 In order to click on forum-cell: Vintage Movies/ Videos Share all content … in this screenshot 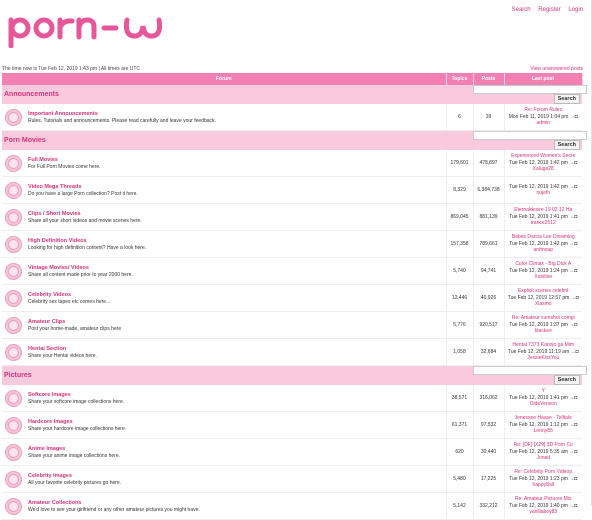, I will do `click(224, 271)`.